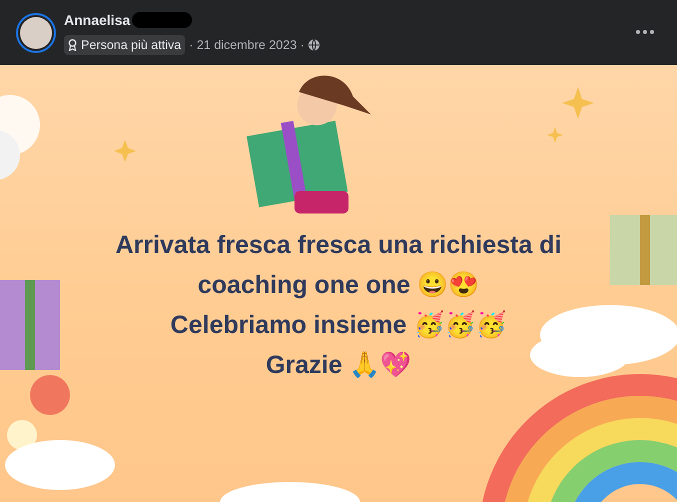 This screenshot has width=677, height=502. Describe the element at coordinates (97, 20) in the screenshot. I see `author-name: Annaelisa` at that location.